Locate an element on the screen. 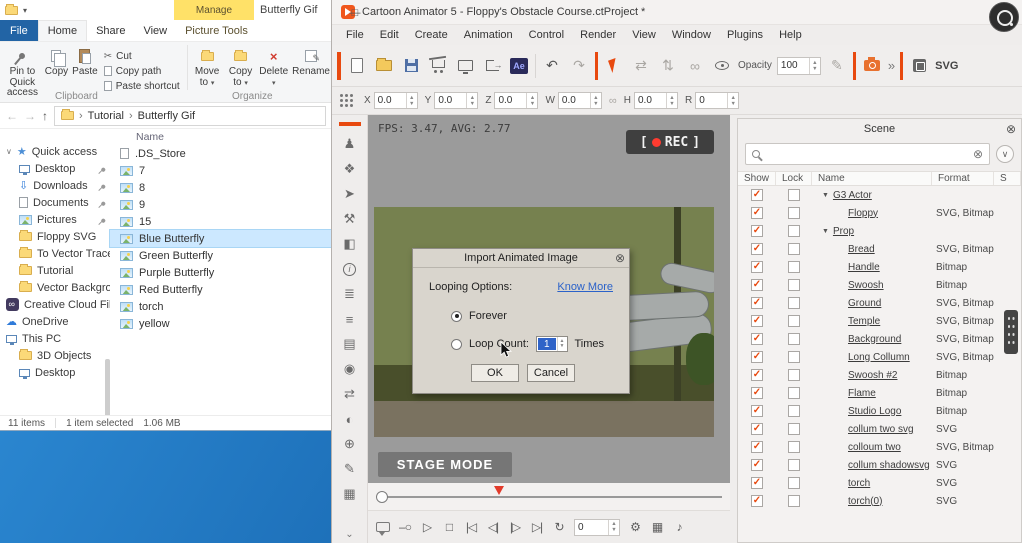 The height and width of the screenshot is (543, 1022). cut-button: ✂ Cut is located at coordinates (142, 56).